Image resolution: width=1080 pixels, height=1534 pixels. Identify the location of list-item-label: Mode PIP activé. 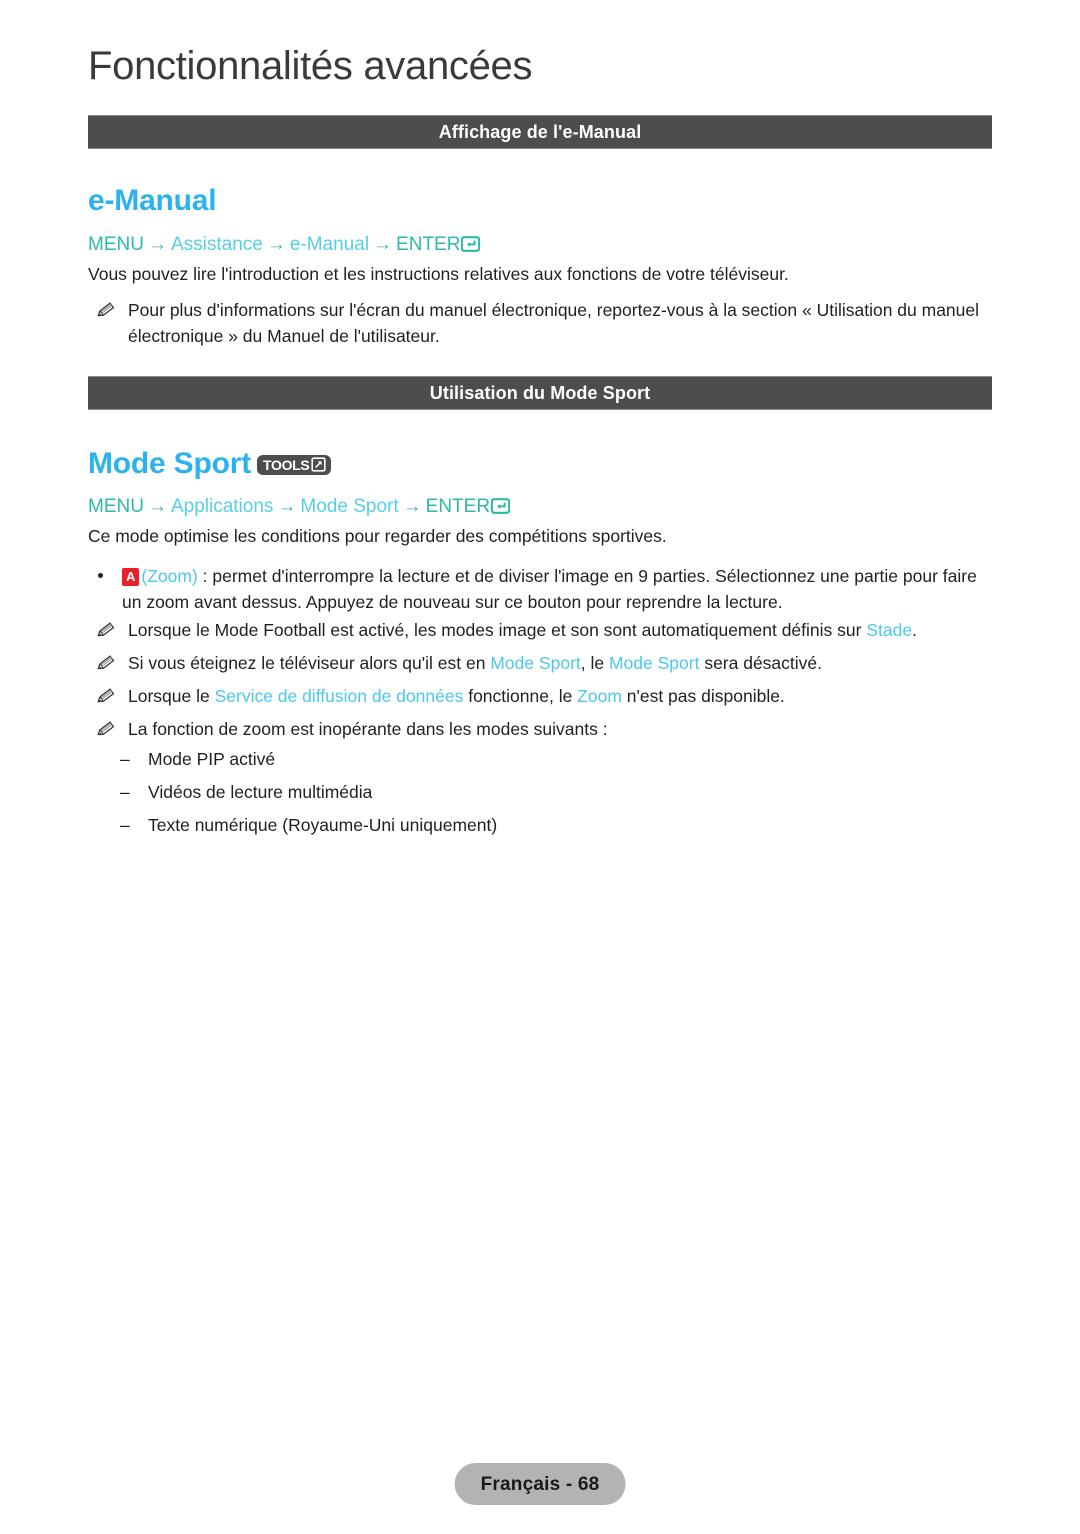
(212, 759).